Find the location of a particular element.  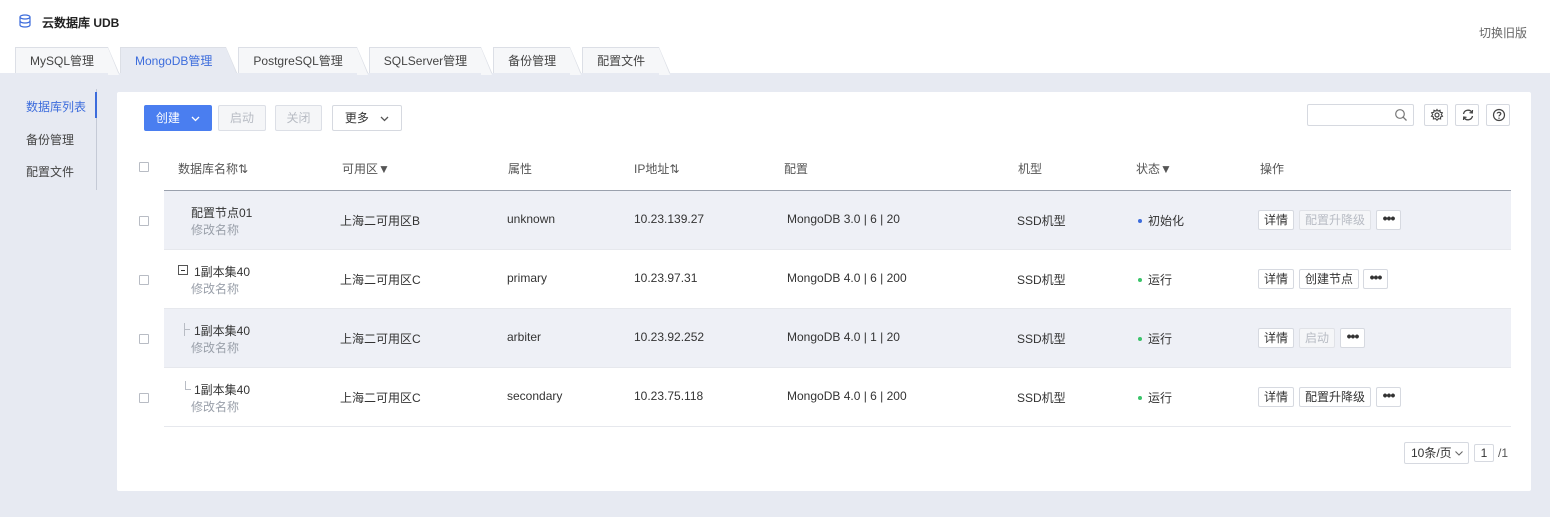

row-ip: 10.23.92.252 is located at coordinates (669, 337).